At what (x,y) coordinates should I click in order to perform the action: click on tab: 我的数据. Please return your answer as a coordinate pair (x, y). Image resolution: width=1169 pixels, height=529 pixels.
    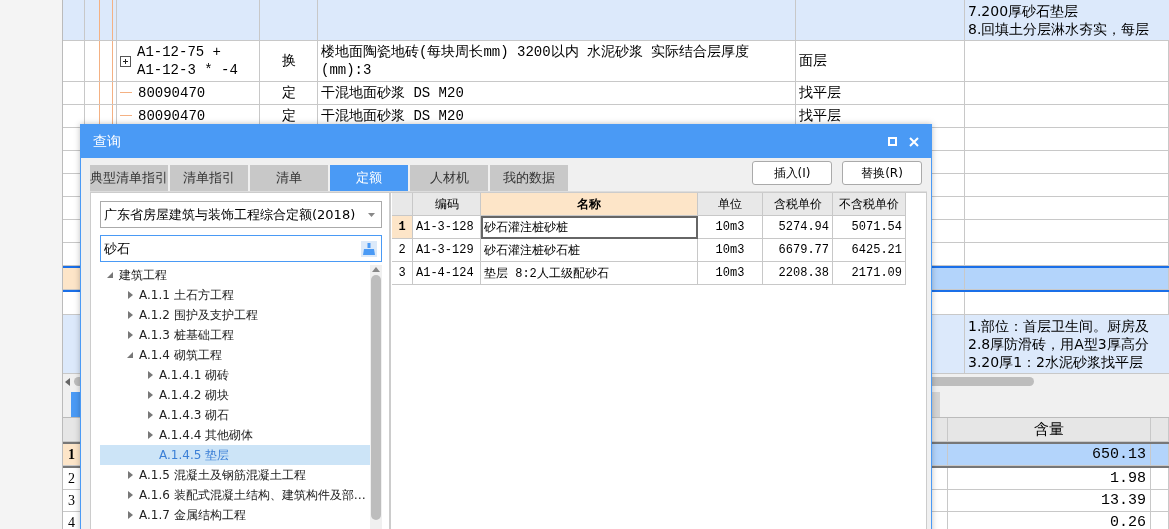
    Looking at the image, I should click on (529, 178).